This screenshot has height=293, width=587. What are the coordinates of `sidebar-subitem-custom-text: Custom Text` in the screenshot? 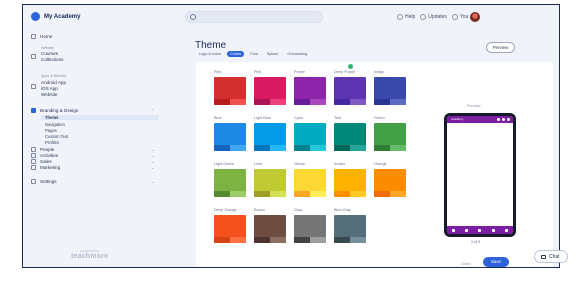 It's located at (56, 136).